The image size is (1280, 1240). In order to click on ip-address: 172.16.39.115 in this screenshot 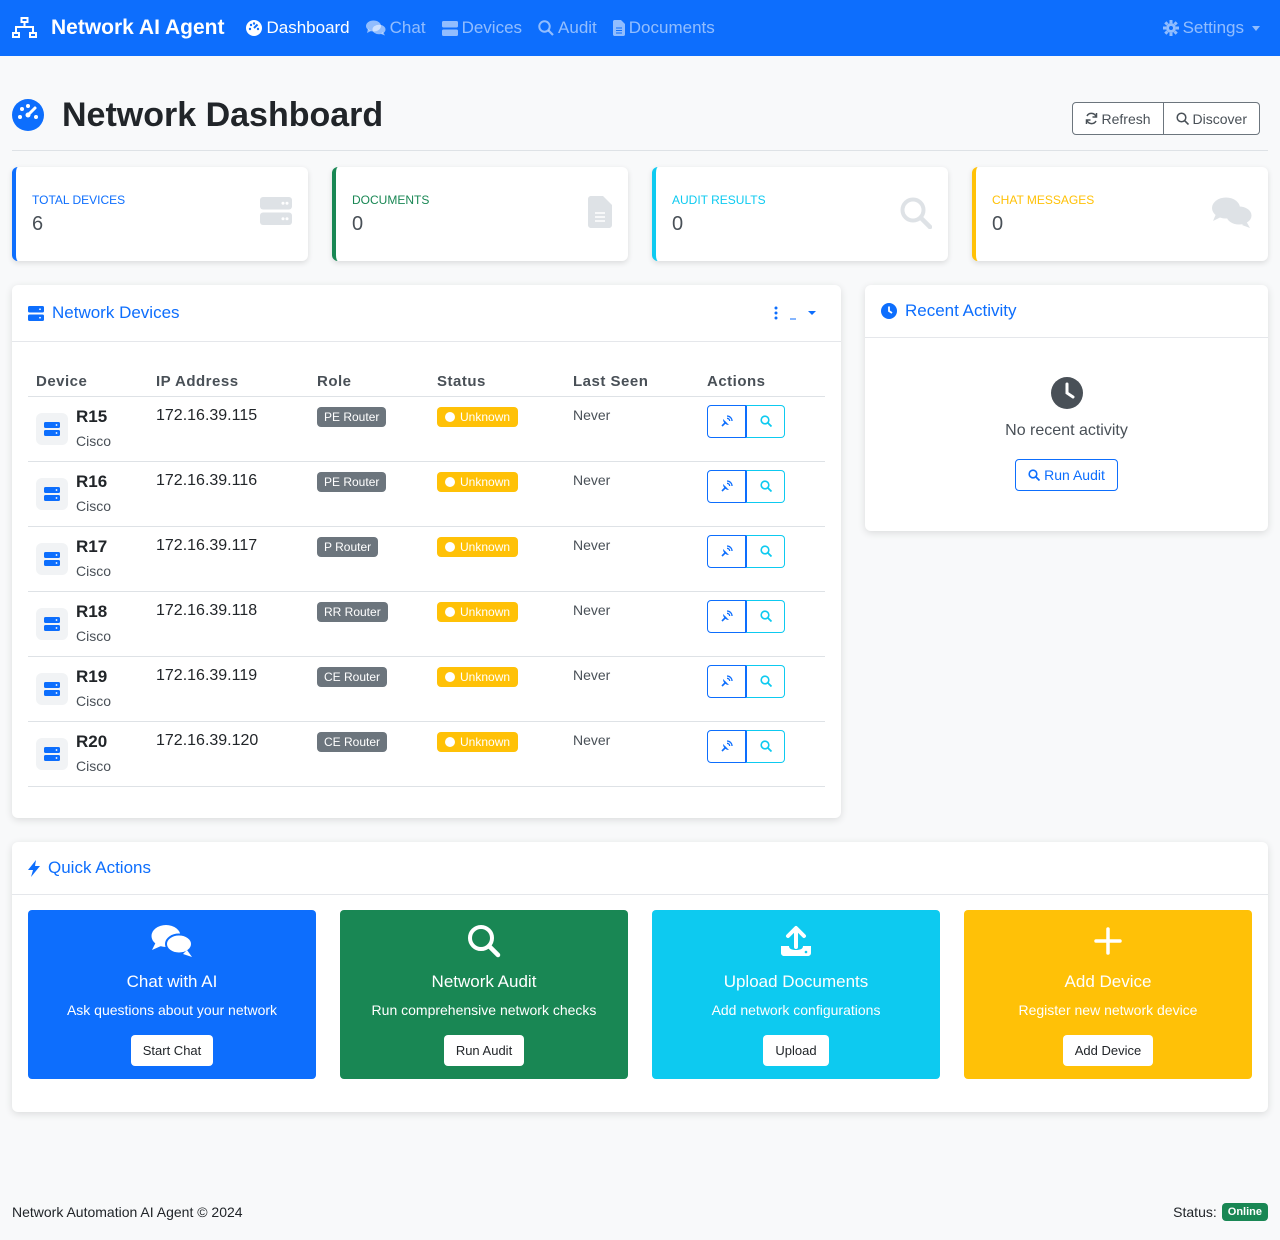, I will do `click(228, 429)`.